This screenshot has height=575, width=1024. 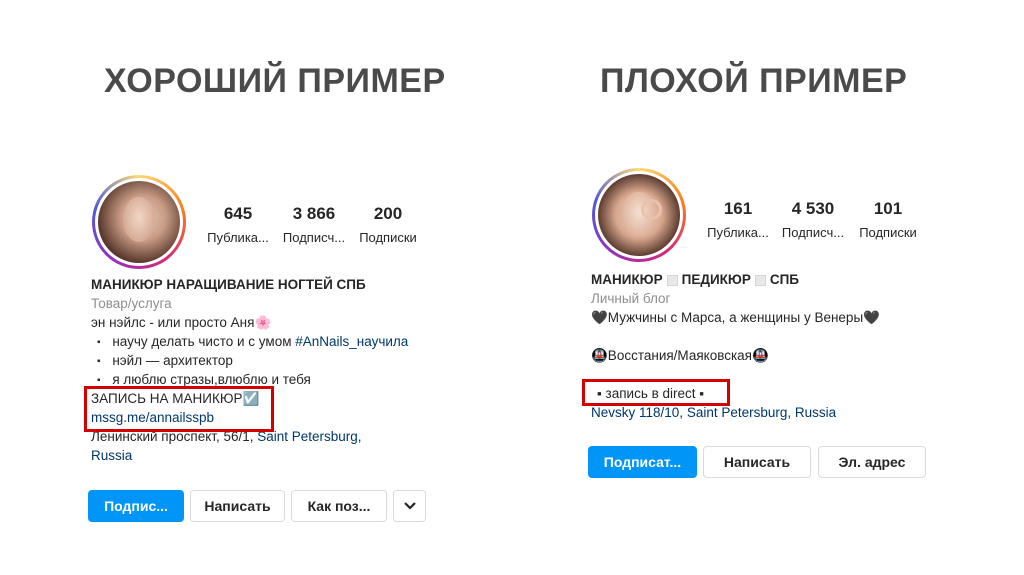 What do you see at coordinates (761, 412) in the screenshot?
I see `address-city: Saint Petersburg, Russia` at bounding box center [761, 412].